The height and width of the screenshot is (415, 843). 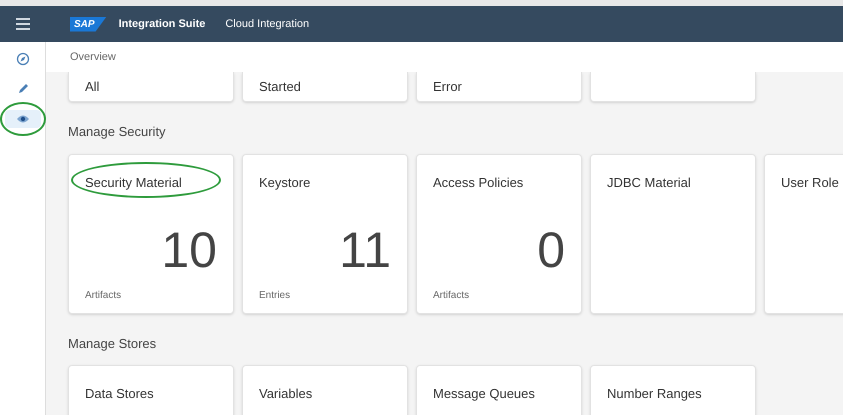 I want to click on tile-title: Data Stores, so click(x=119, y=393).